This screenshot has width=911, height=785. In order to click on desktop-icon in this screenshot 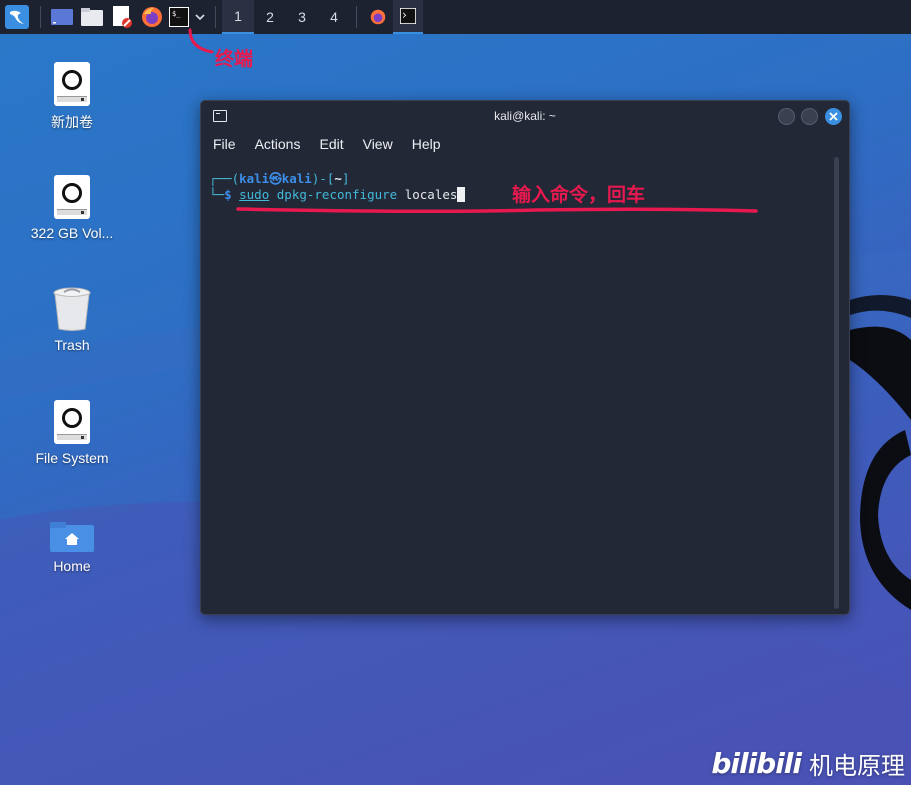, I will do `click(62, 17)`.